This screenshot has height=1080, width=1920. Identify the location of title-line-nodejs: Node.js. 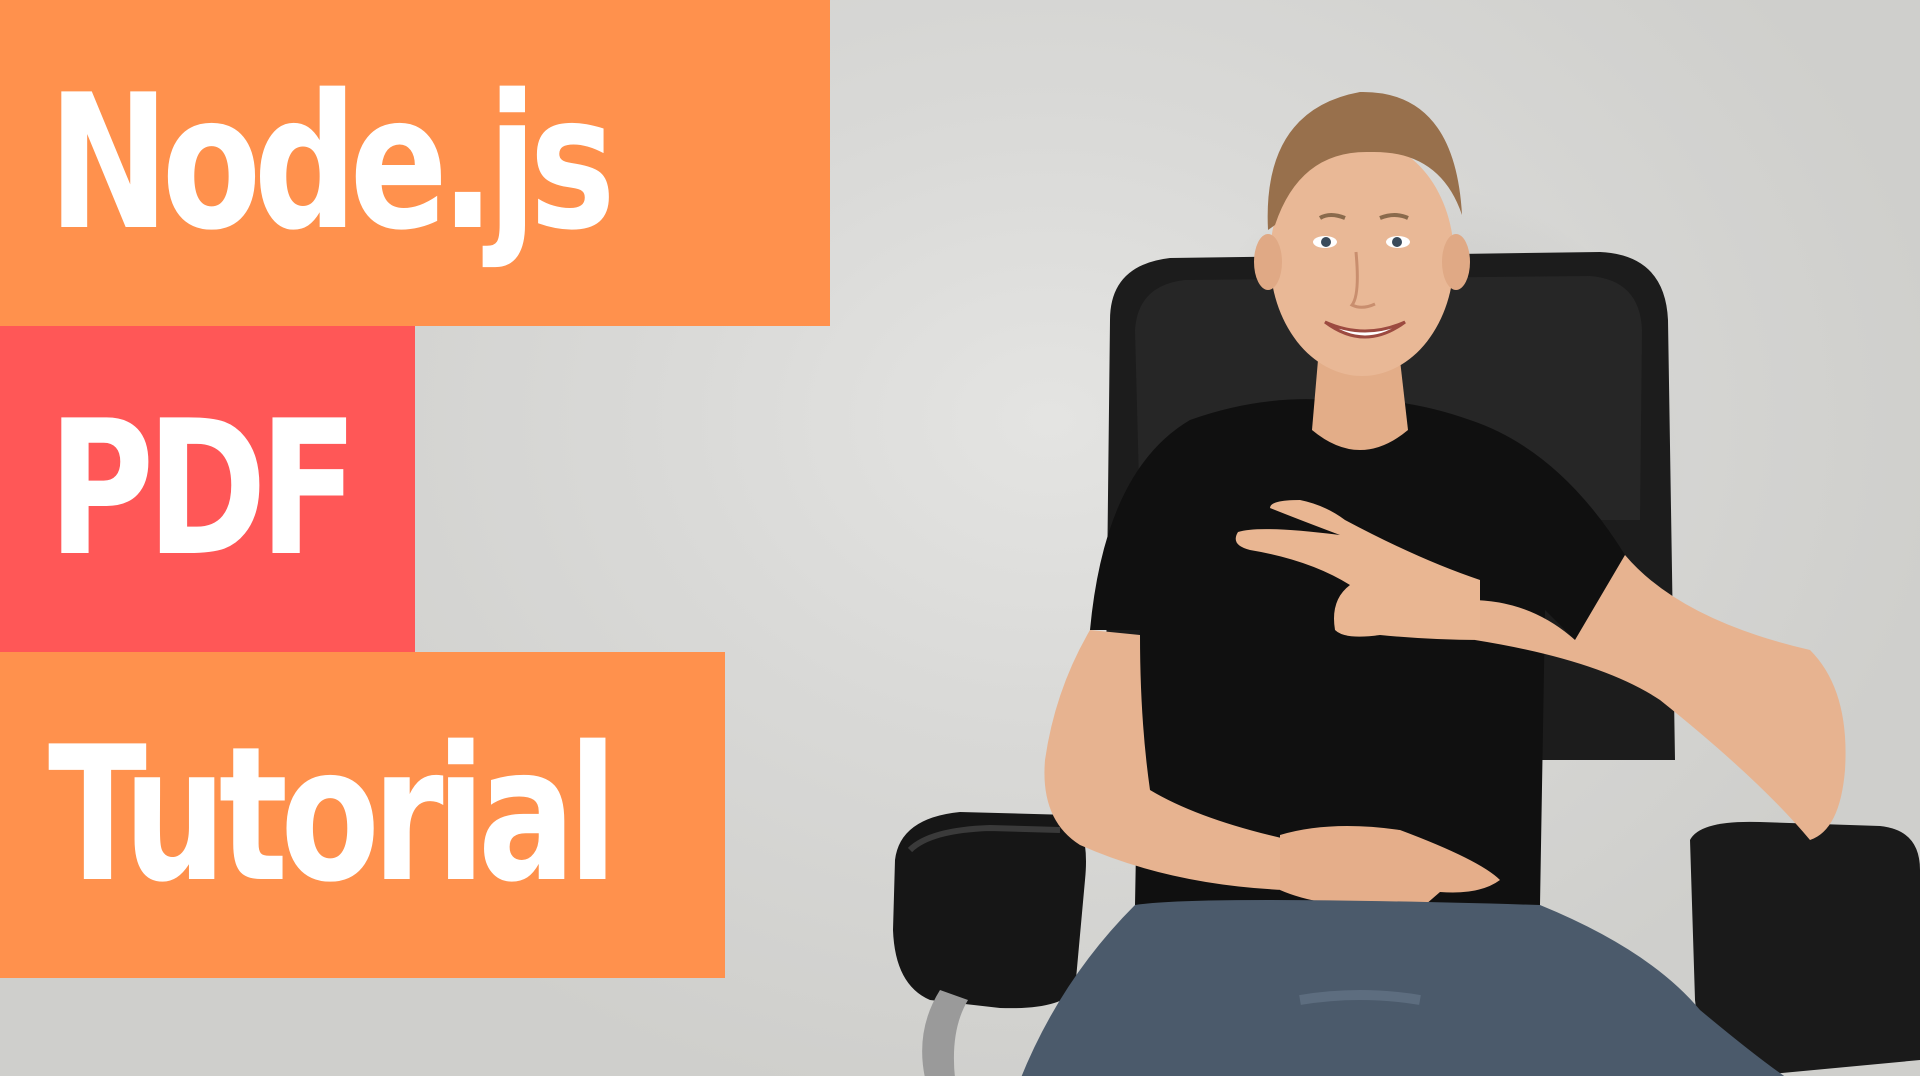
(415, 163).